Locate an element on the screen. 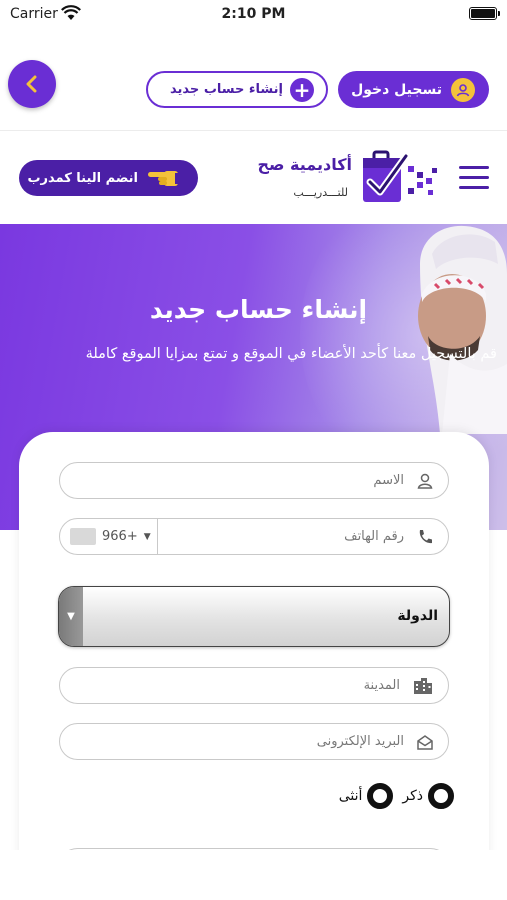 This screenshot has height=900, width=507. email-field is located at coordinates (254, 741).